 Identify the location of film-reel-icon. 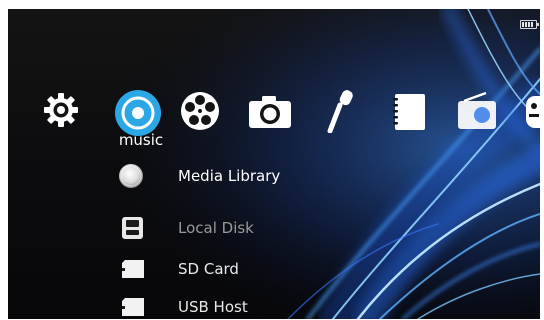
(200, 111).